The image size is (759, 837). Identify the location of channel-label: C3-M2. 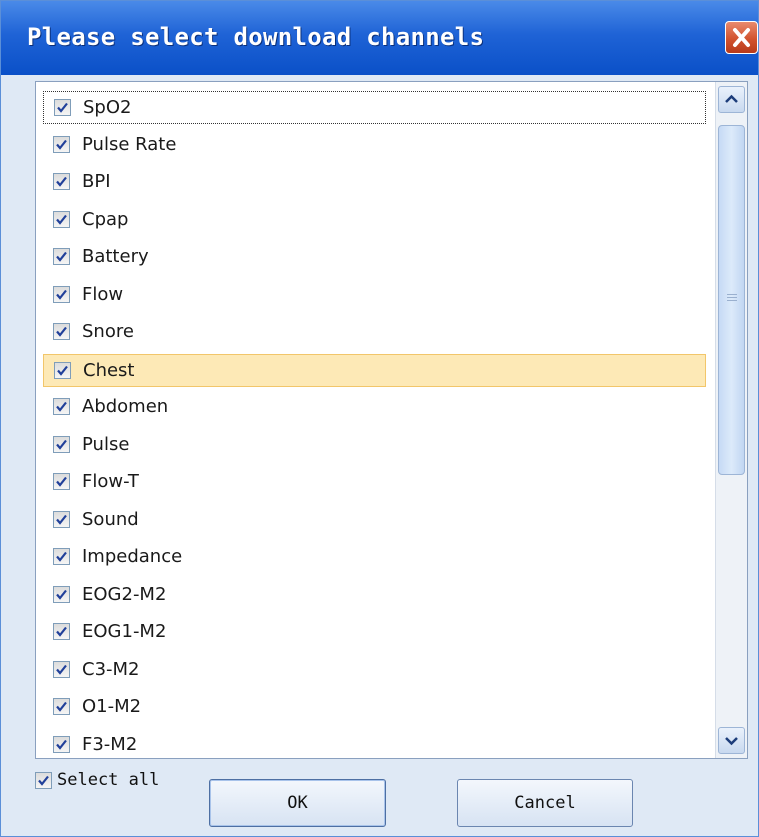
(111, 669).